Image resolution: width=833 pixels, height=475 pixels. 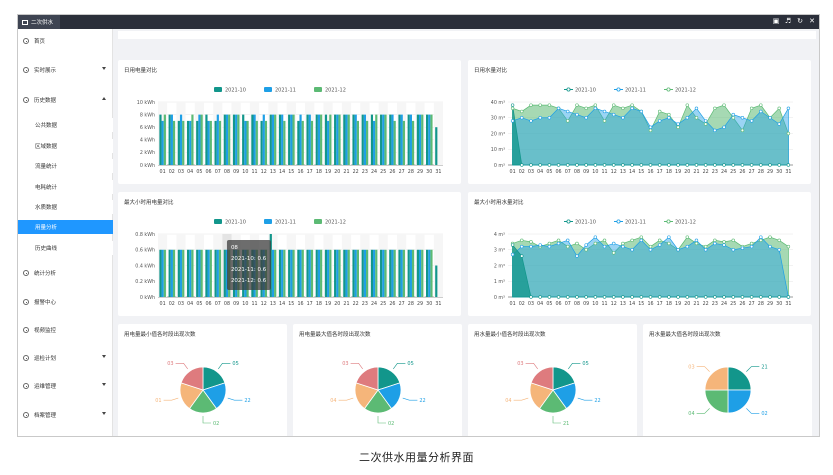 I want to click on legend-label: 2021-11, so click(x=285, y=91).